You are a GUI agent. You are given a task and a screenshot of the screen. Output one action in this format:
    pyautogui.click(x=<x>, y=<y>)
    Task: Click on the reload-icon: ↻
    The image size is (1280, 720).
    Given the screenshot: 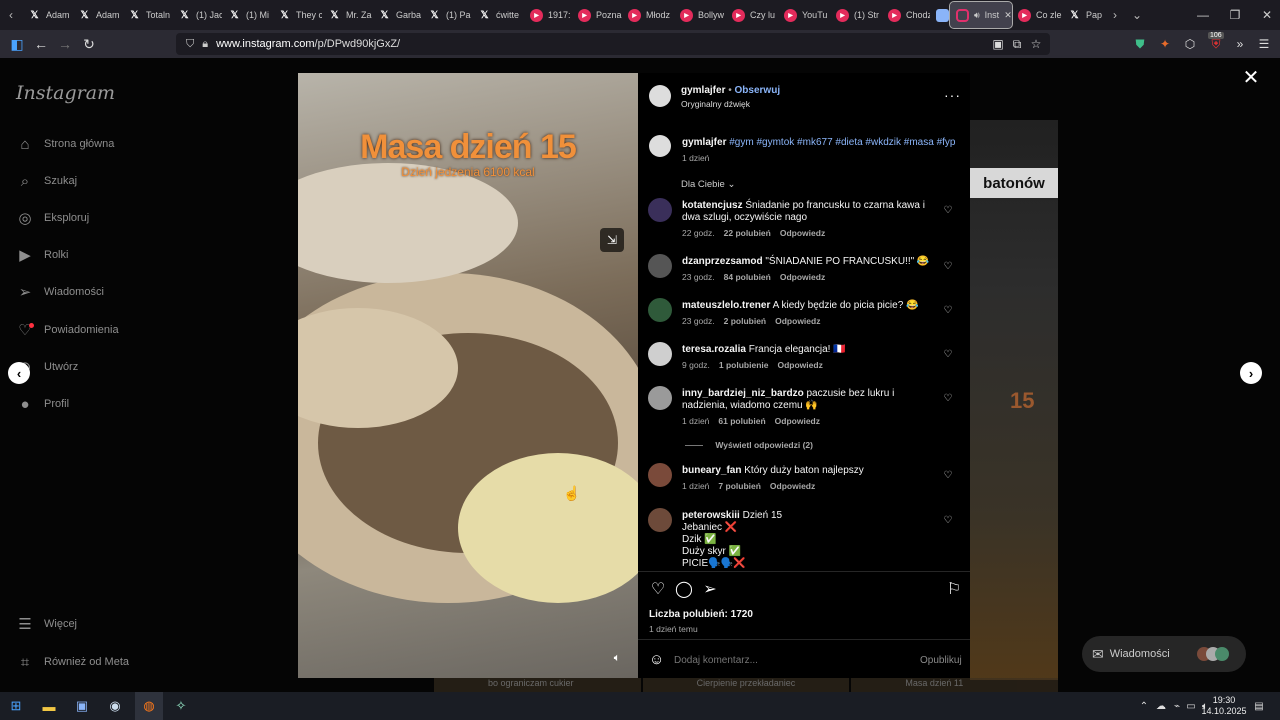 What is the action you would take?
    pyautogui.click(x=89, y=44)
    